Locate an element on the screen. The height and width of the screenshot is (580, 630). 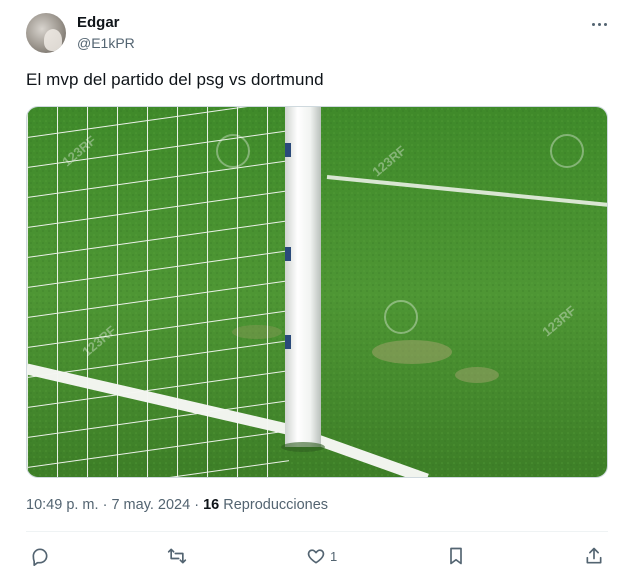
share-icon is located at coordinates (594, 555).